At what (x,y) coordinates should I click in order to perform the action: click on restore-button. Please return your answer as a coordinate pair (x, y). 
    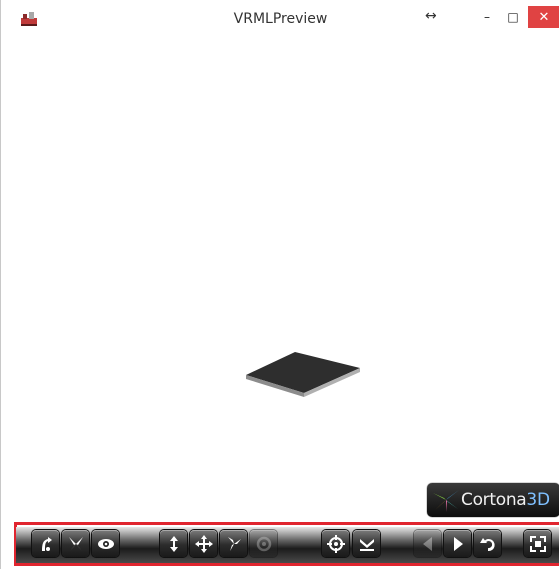
    Looking at the image, I should click on (487, 543).